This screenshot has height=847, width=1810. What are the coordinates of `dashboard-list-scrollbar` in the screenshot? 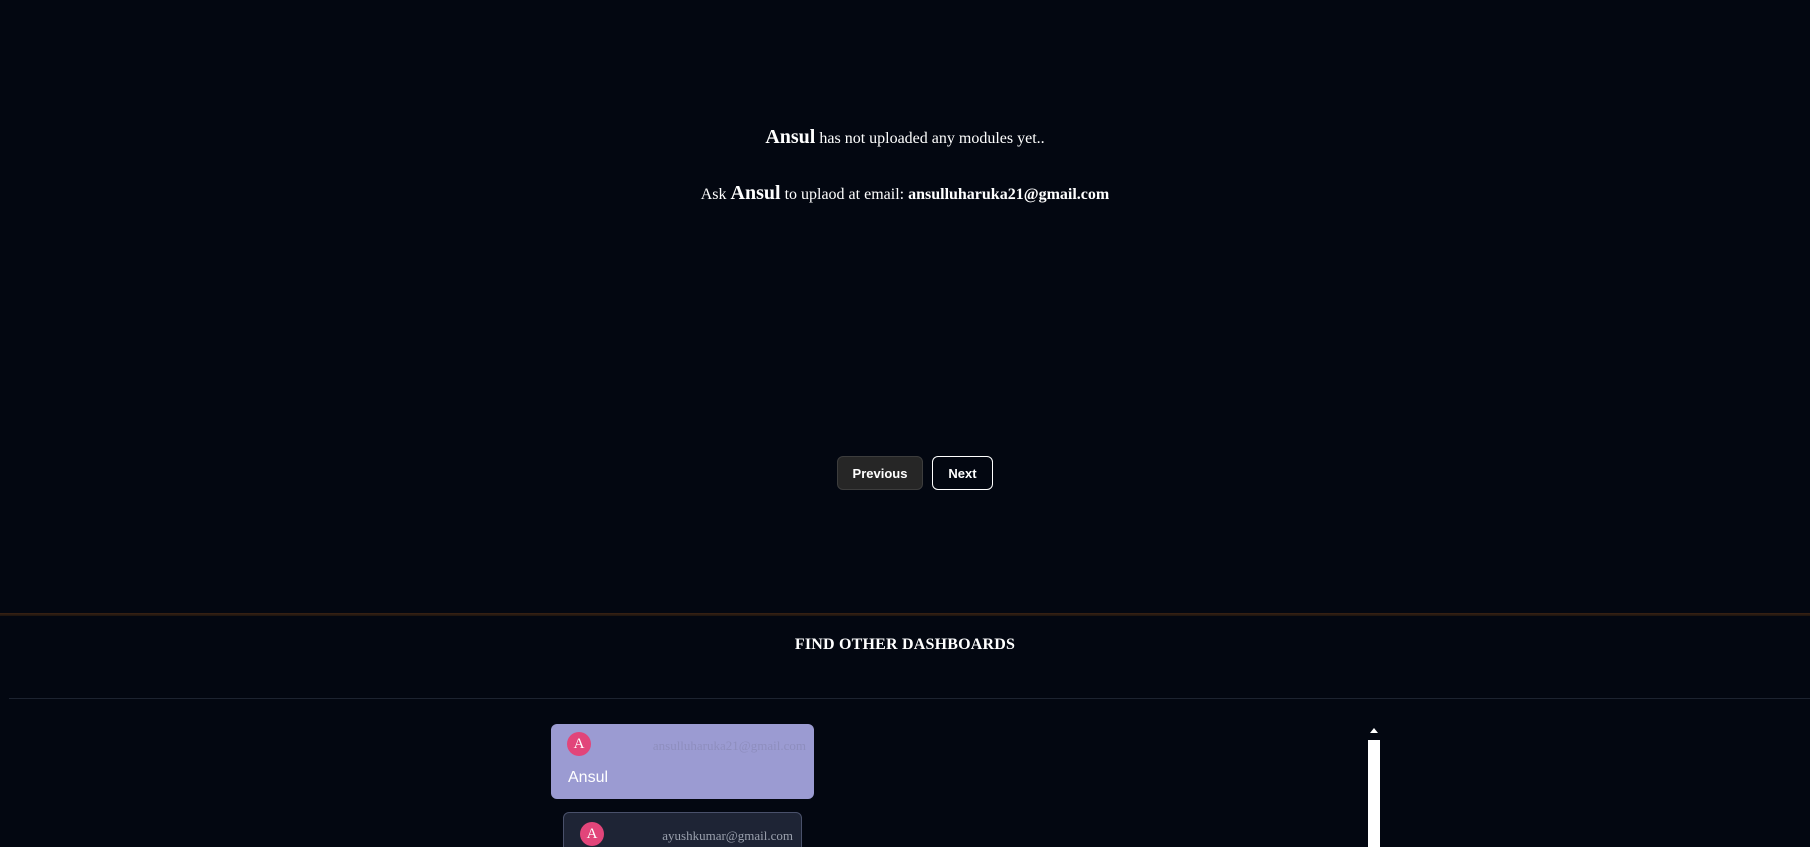 It's located at (1374, 787).